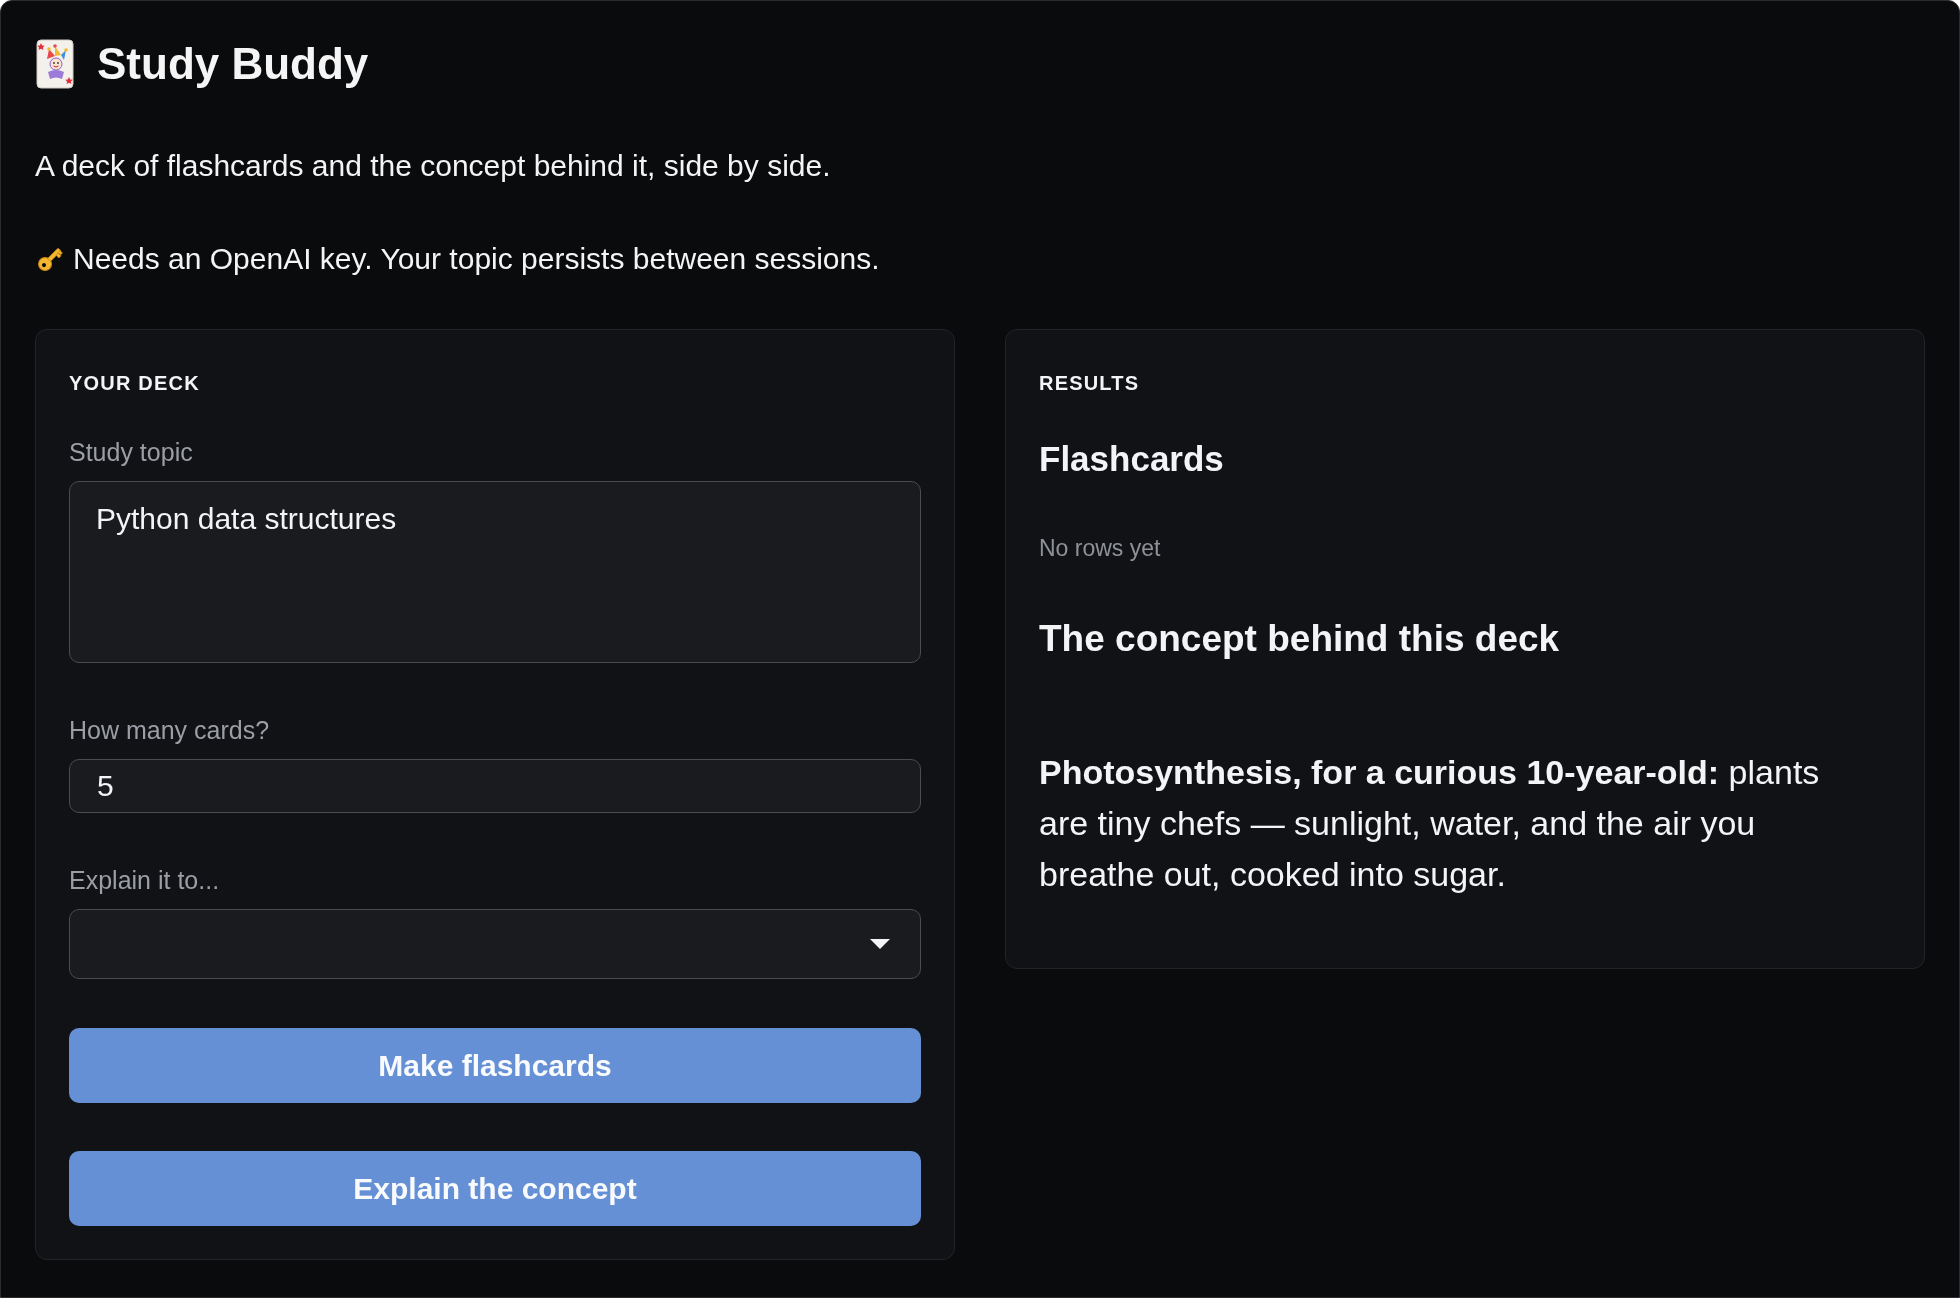 Image resolution: width=1960 pixels, height=1298 pixels. I want to click on panel-heading: YOUR DECK, so click(134, 383).